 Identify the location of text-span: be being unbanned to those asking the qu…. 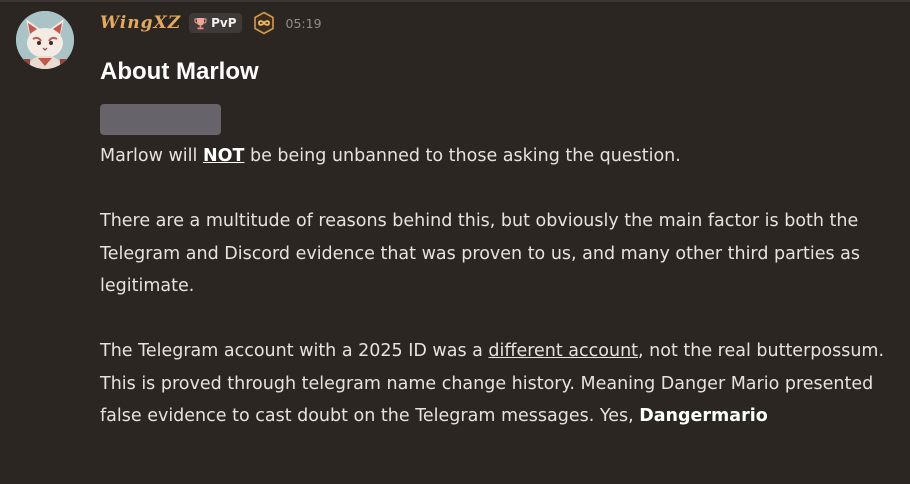
(462, 156).